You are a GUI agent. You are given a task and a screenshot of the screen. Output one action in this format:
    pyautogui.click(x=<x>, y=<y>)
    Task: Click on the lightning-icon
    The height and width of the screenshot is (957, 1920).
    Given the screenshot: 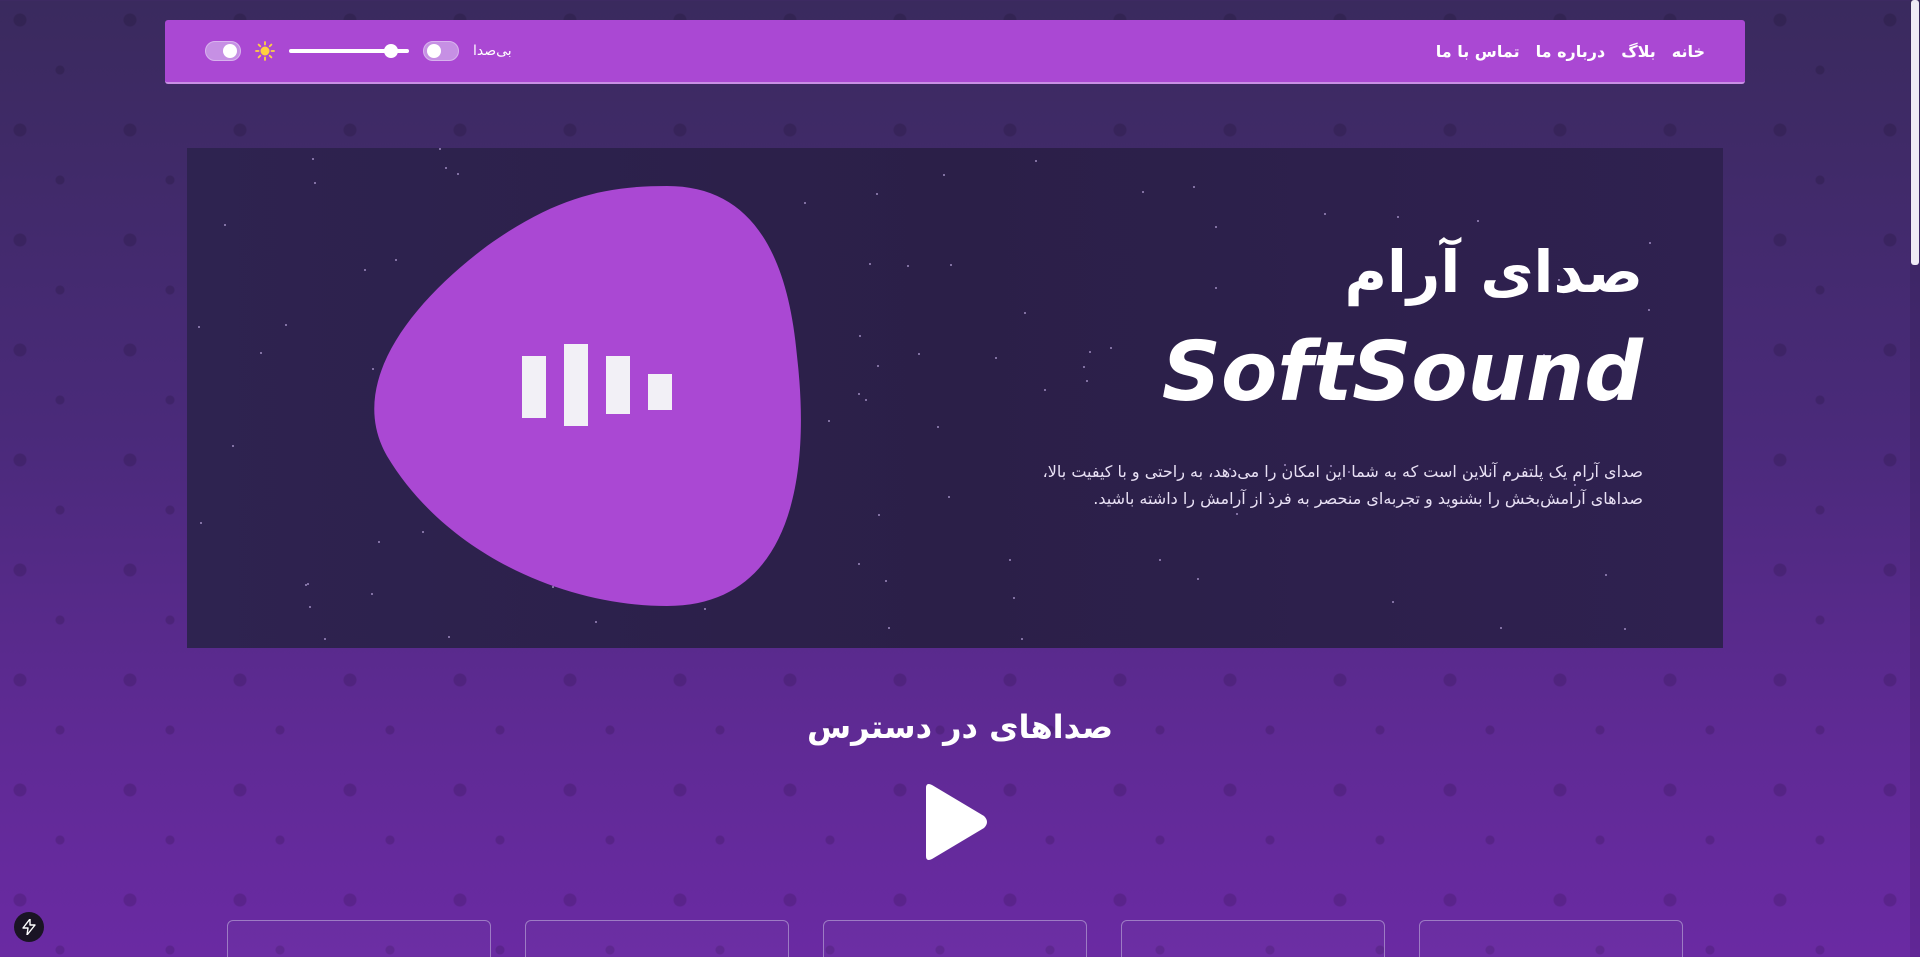 What is the action you would take?
    pyautogui.click(x=29, y=927)
    